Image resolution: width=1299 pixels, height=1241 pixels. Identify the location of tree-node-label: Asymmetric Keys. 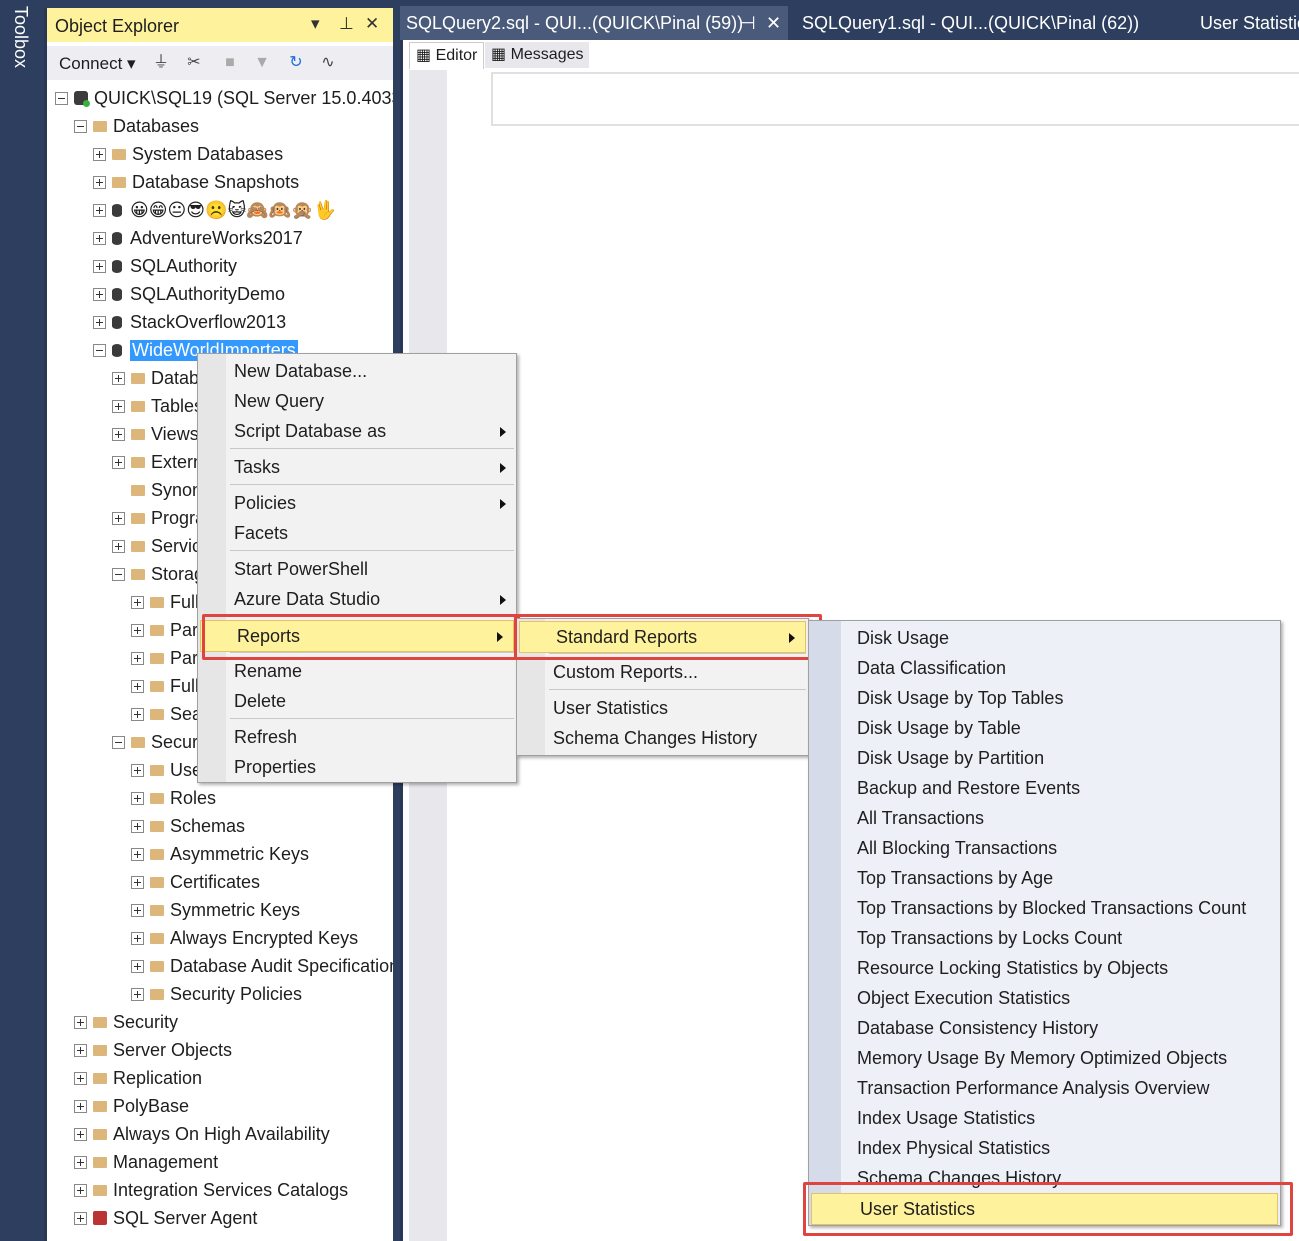
(239, 854).